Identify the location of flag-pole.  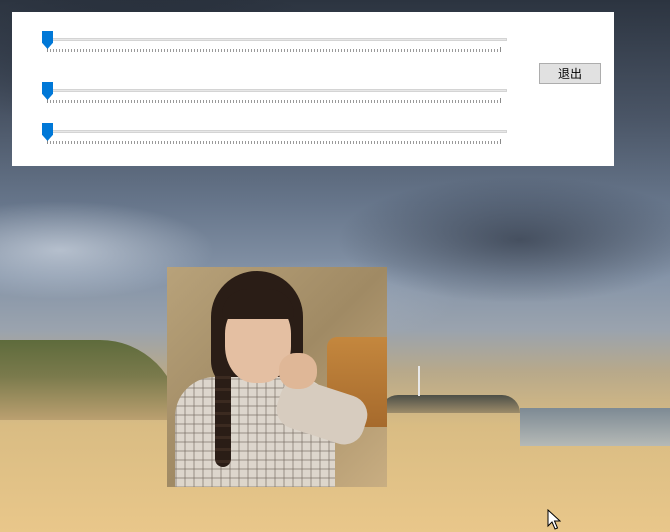
(419, 381).